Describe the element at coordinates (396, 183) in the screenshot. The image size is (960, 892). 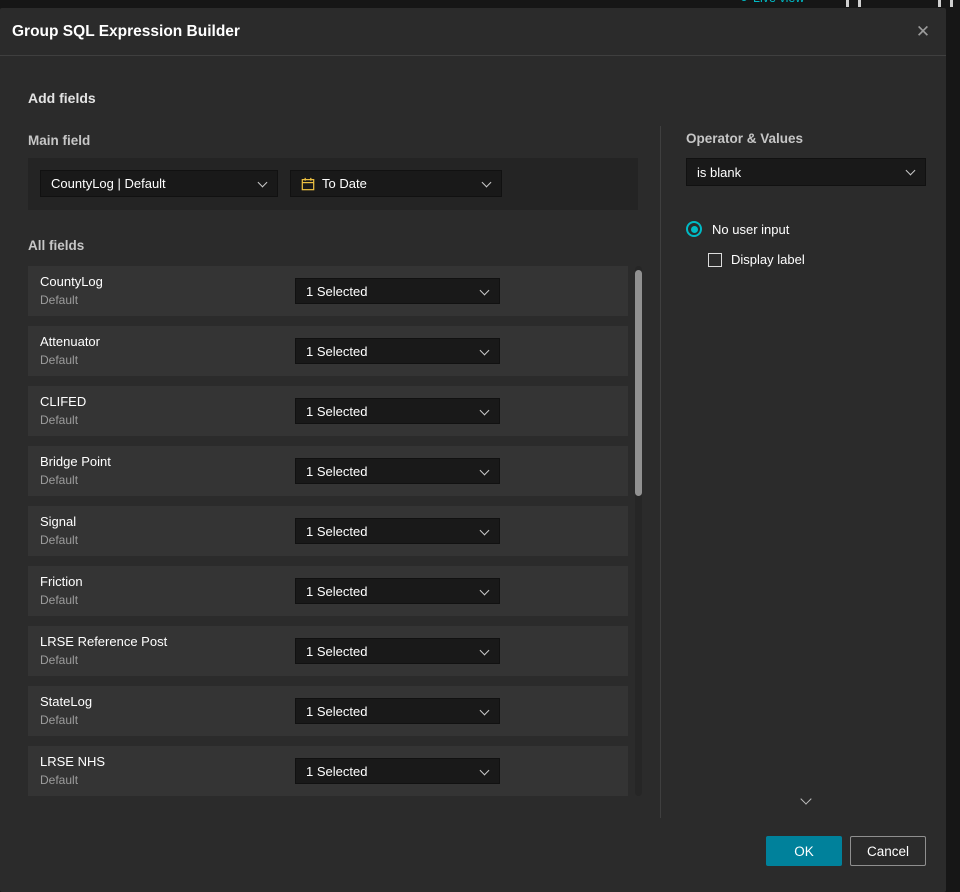
I see `main-field-type-dropdown: To Date` at that location.